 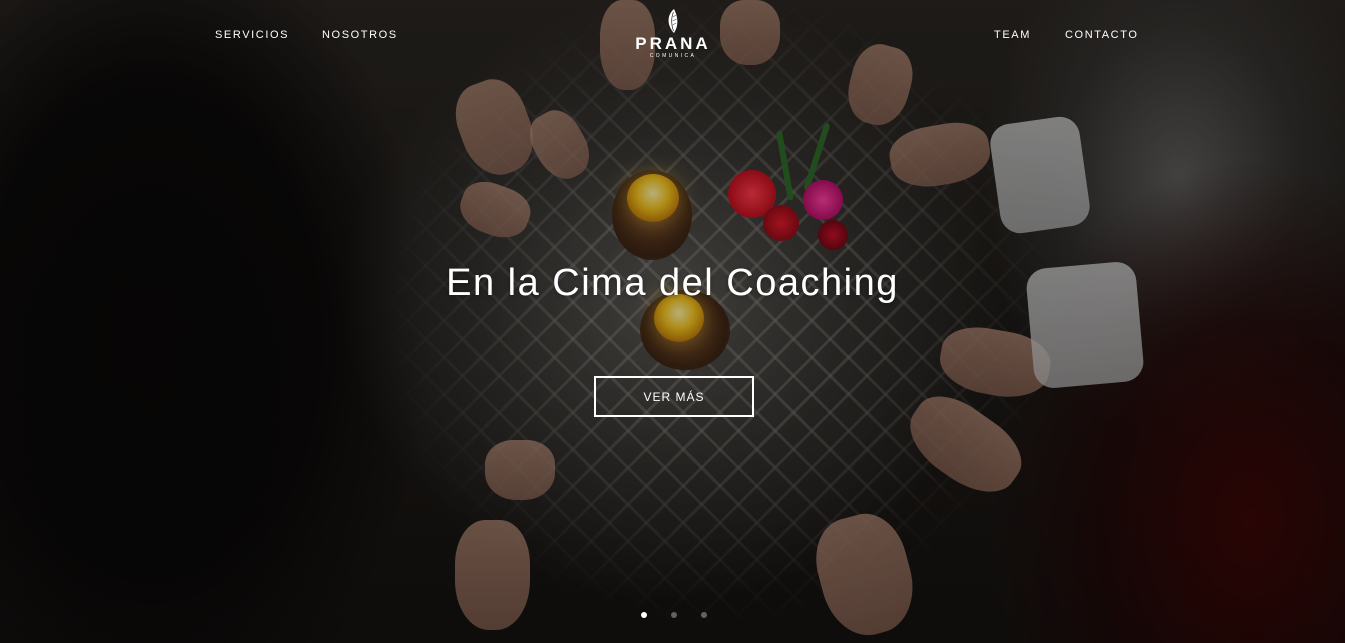 I want to click on nav-link-nosotros: NOSOTROS, so click(x=360, y=35).